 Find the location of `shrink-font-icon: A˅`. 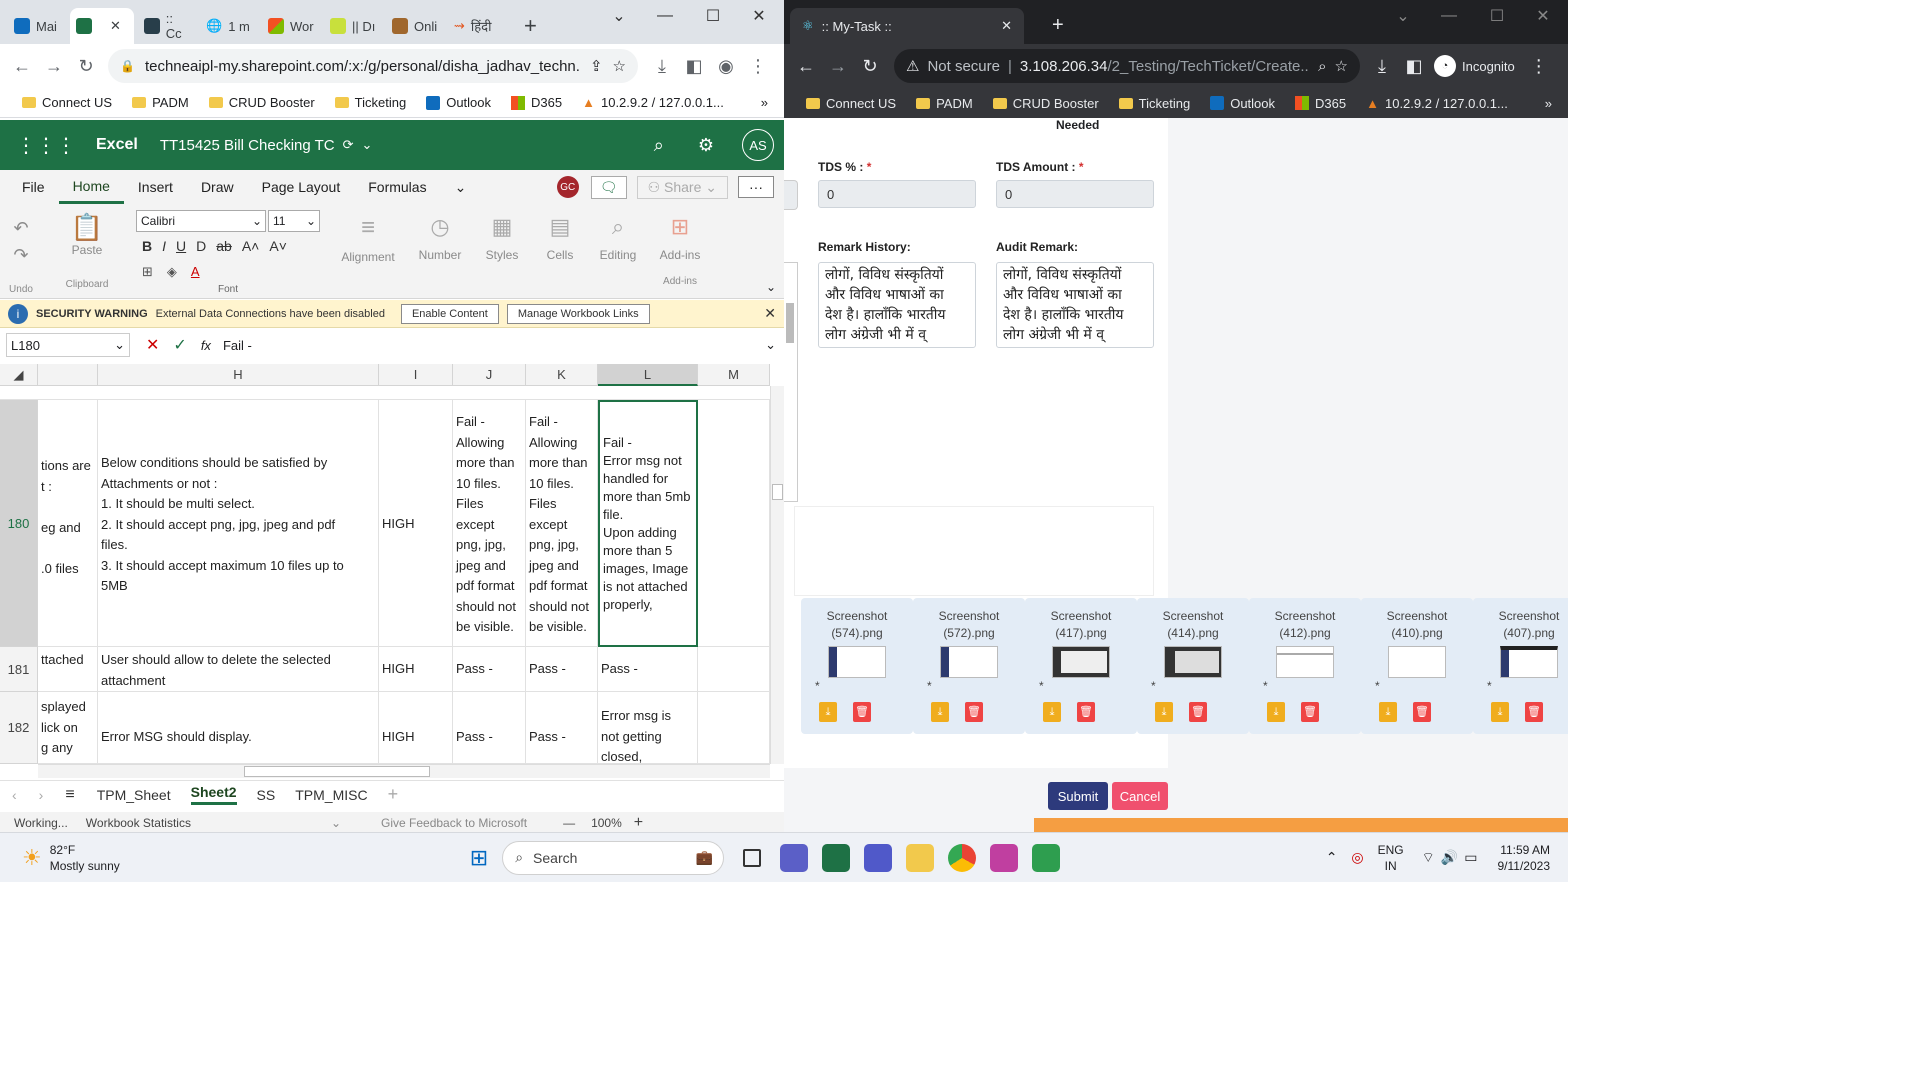

shrink-font-icon: A˅ is located at coordinates (278, 246).